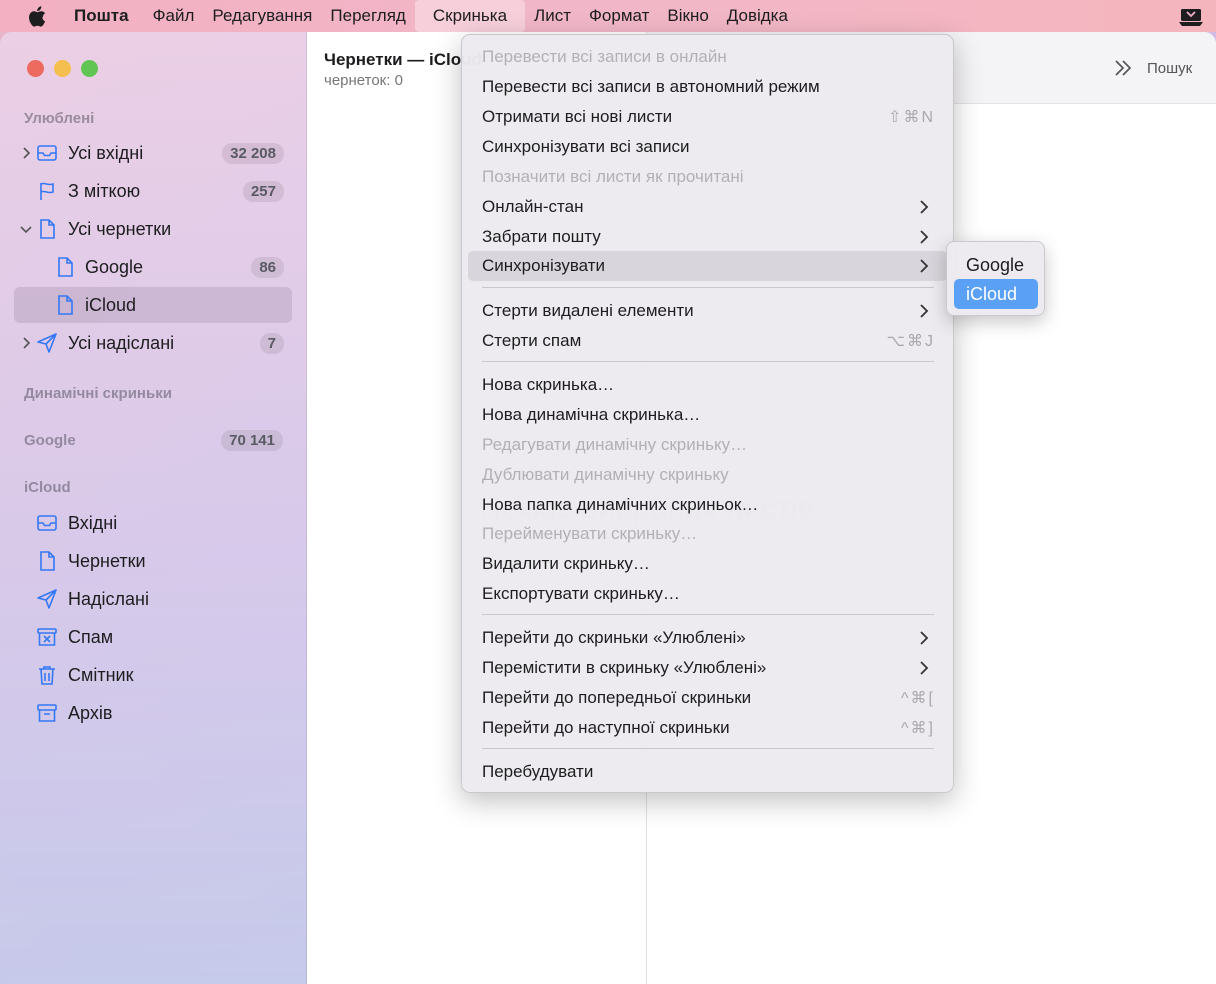 Image resolution: width=1216 pixels, height=984 pixels. Describe the element at coordinates (120, 228) in the screenshot. I see `sidebar-item-label: Усі чернетки` at that location.